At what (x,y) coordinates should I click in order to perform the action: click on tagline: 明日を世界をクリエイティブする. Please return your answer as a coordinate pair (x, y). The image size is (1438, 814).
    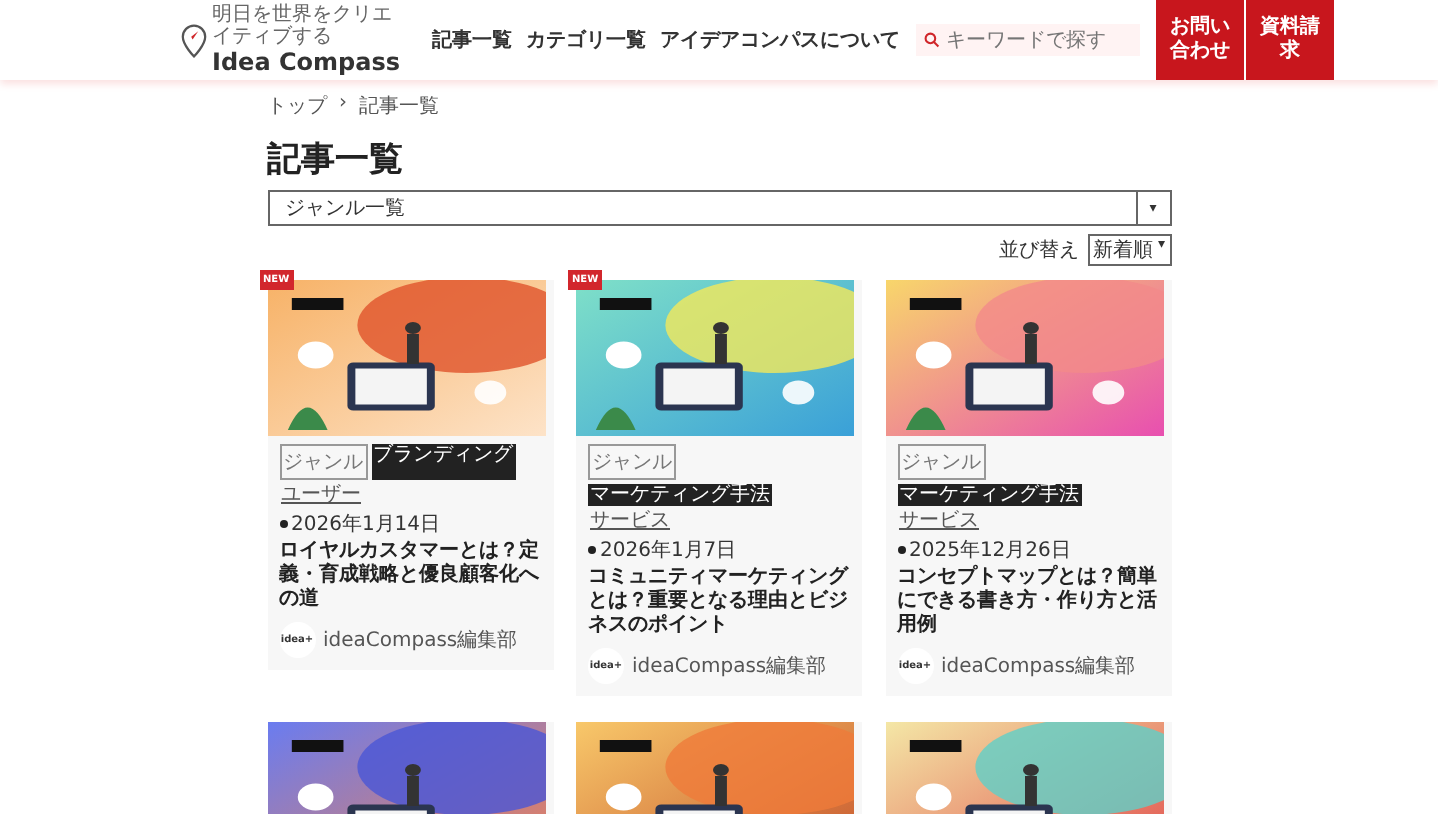
    Looking at the image, I should click on (303, 26).